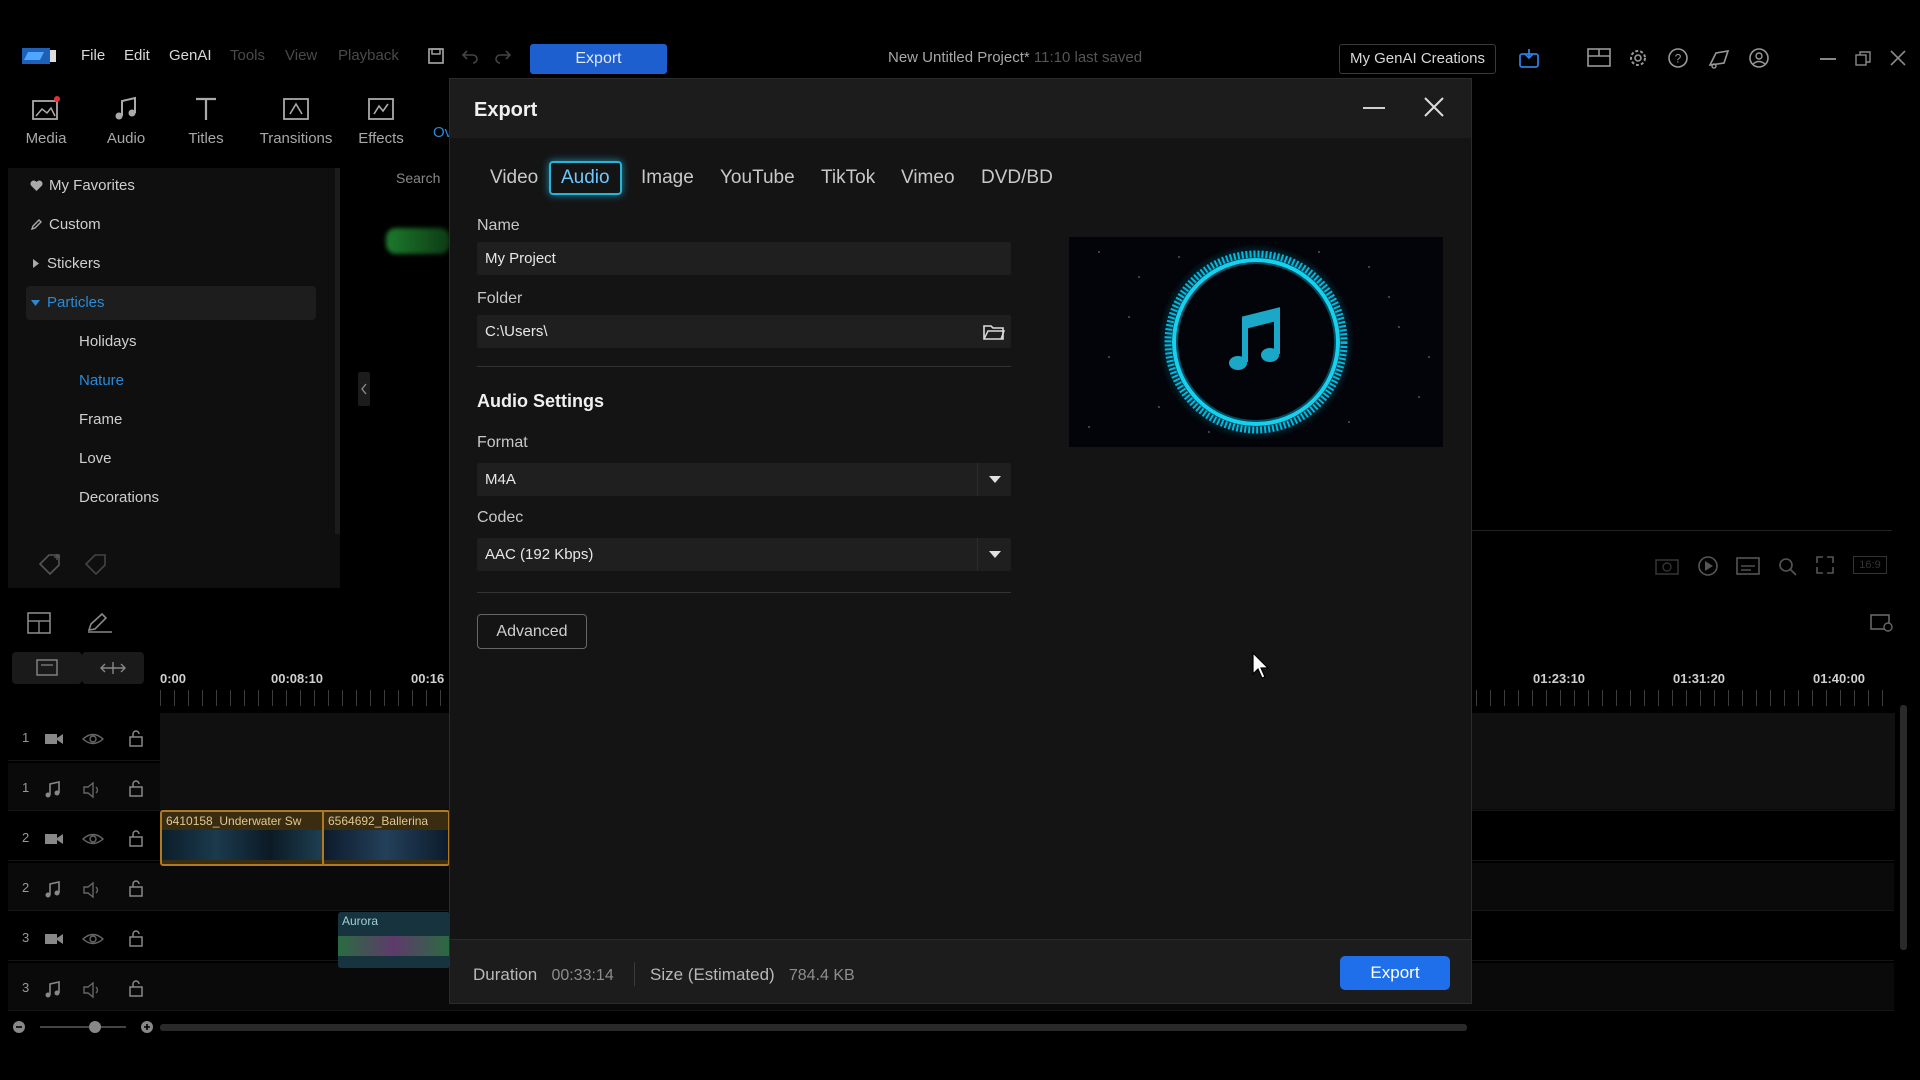  I want to click on notifications-icon, so click(1719, 58).